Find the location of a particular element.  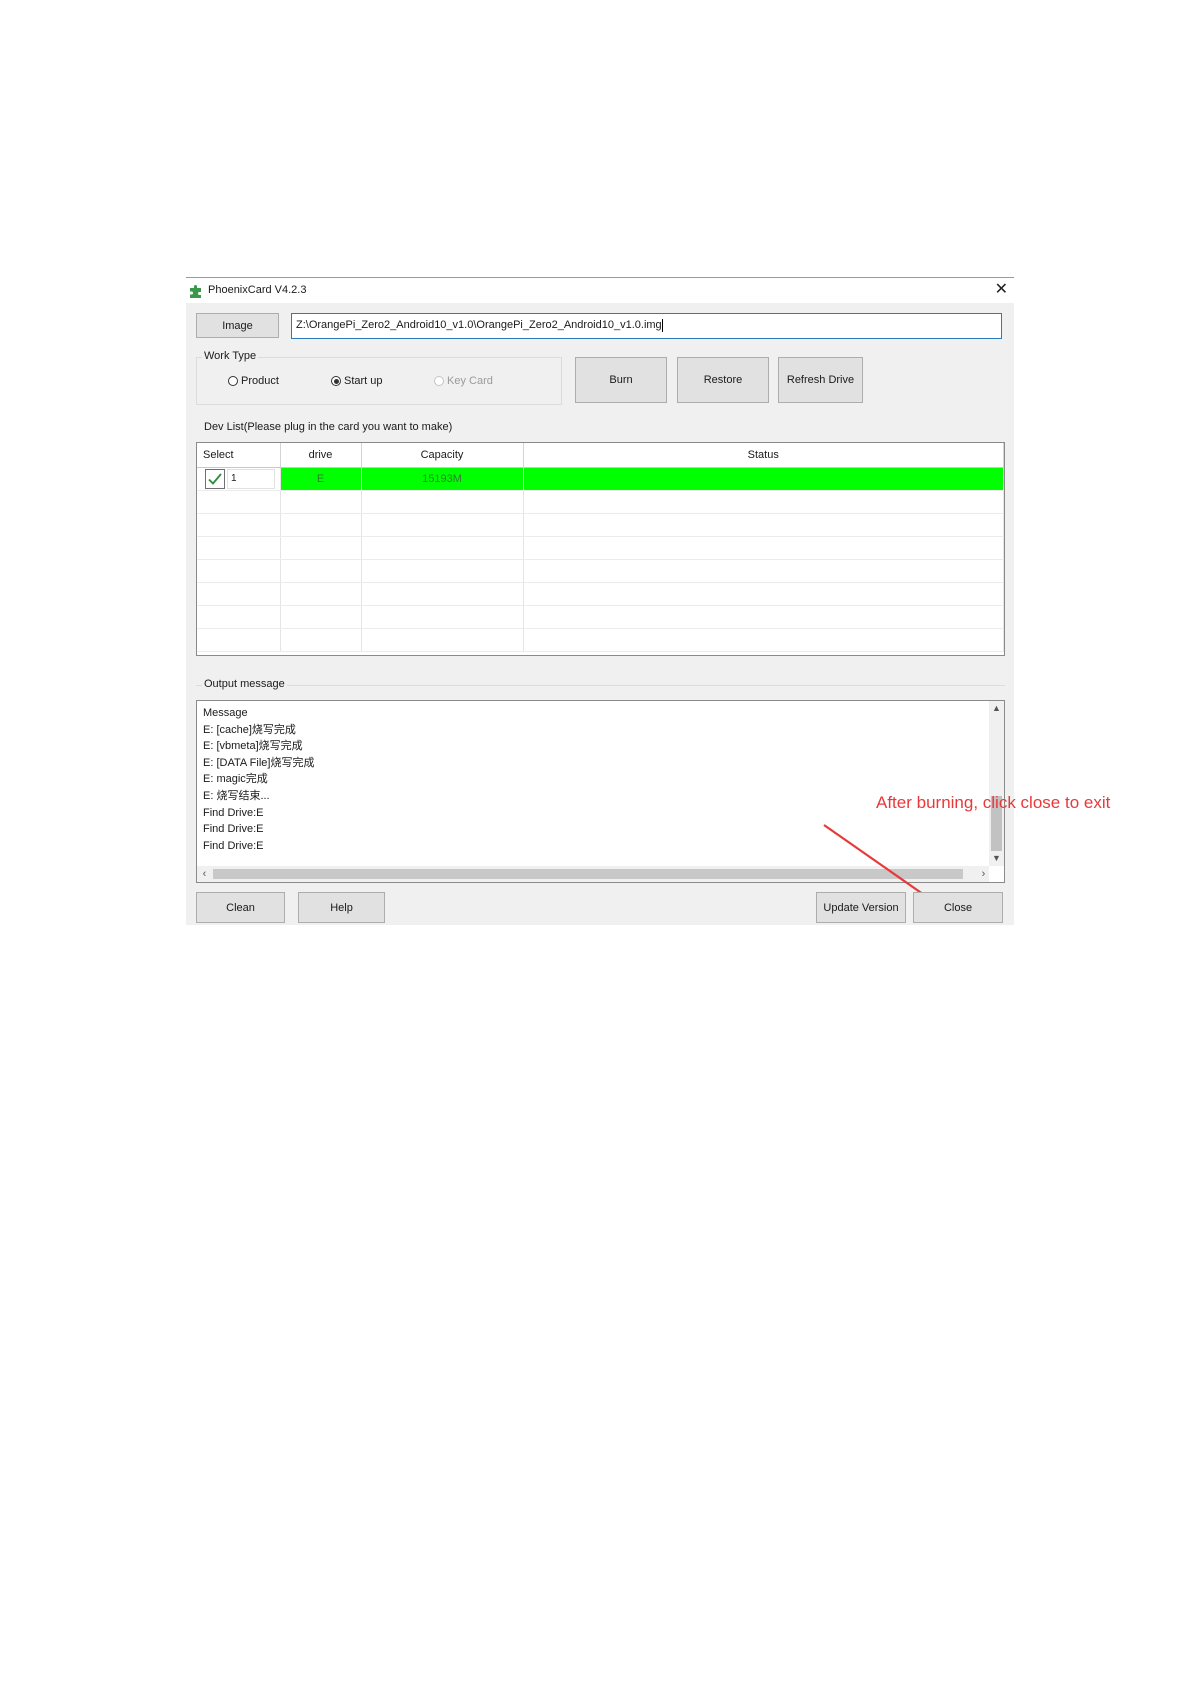

close-button: Close is located at coordinates (958, 907).